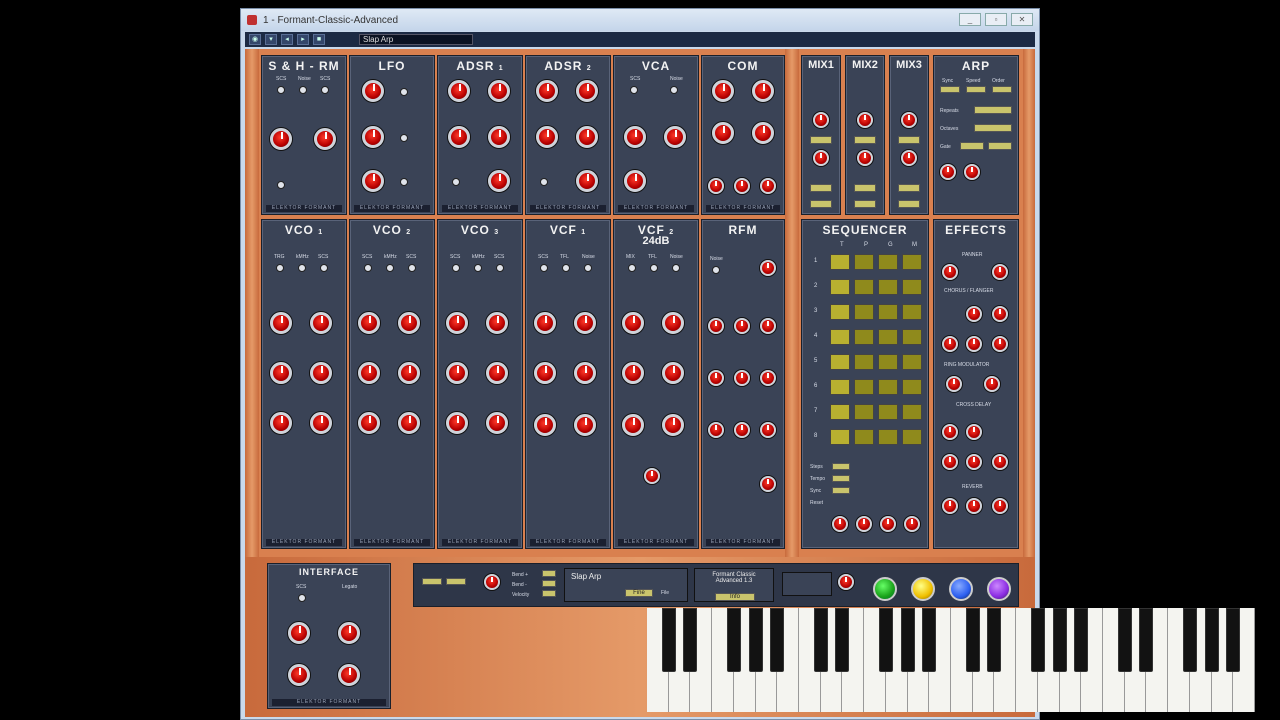 This screenshot has width=1280, height=720. What do you see at coordinates (547, 137) in the screenshot?
I see `sustain-knob` at bounding box center [547, 137].